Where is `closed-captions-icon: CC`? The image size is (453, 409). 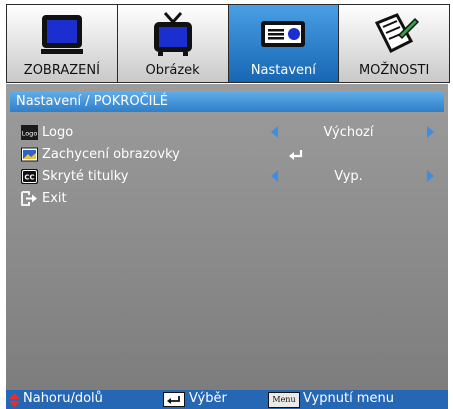 closed-captions-icon: CC is located at coordinates (29, 176).